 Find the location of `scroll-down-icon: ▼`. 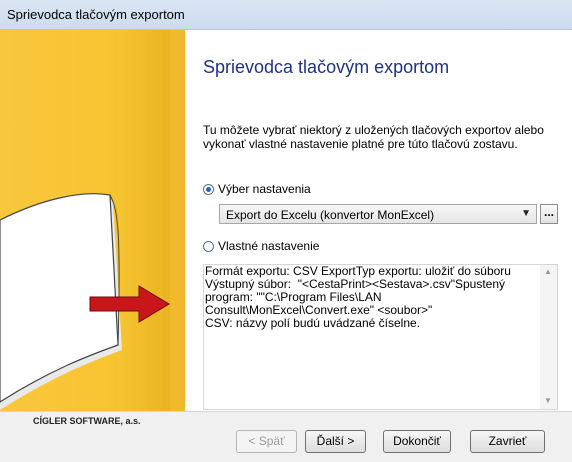

scroll-down-icon: ▼ is located at coordinates (548, 400).